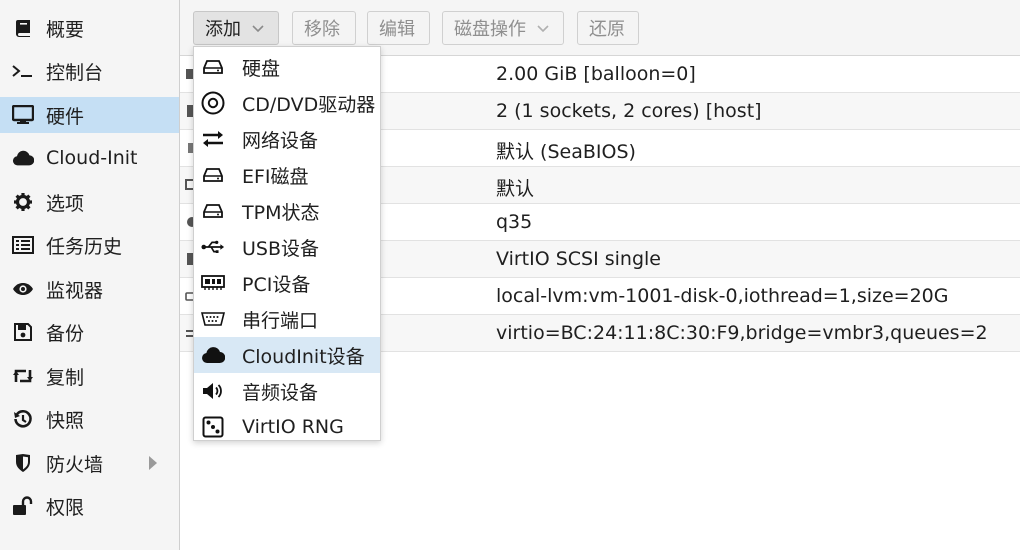 The image size is (1020, 550). I want to click on edit-button-label: 编辑, so click(397, 29).